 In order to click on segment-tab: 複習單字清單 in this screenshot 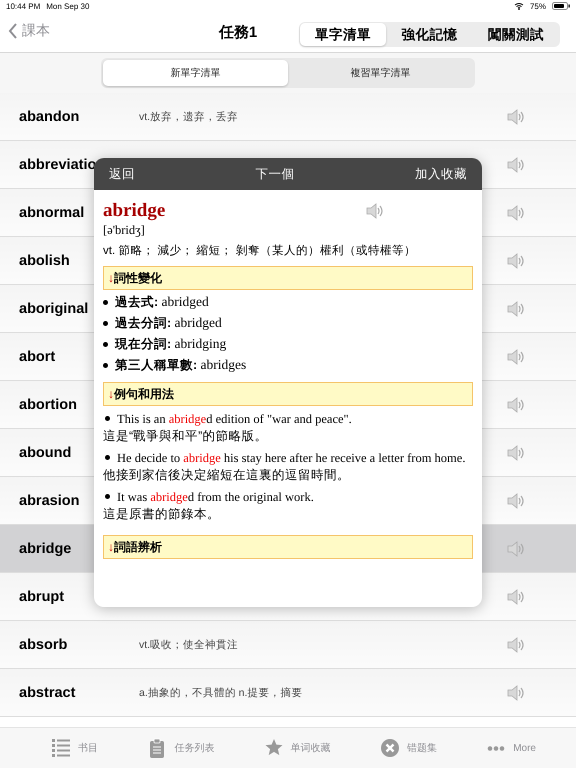, I will do `click(380, 73)`.